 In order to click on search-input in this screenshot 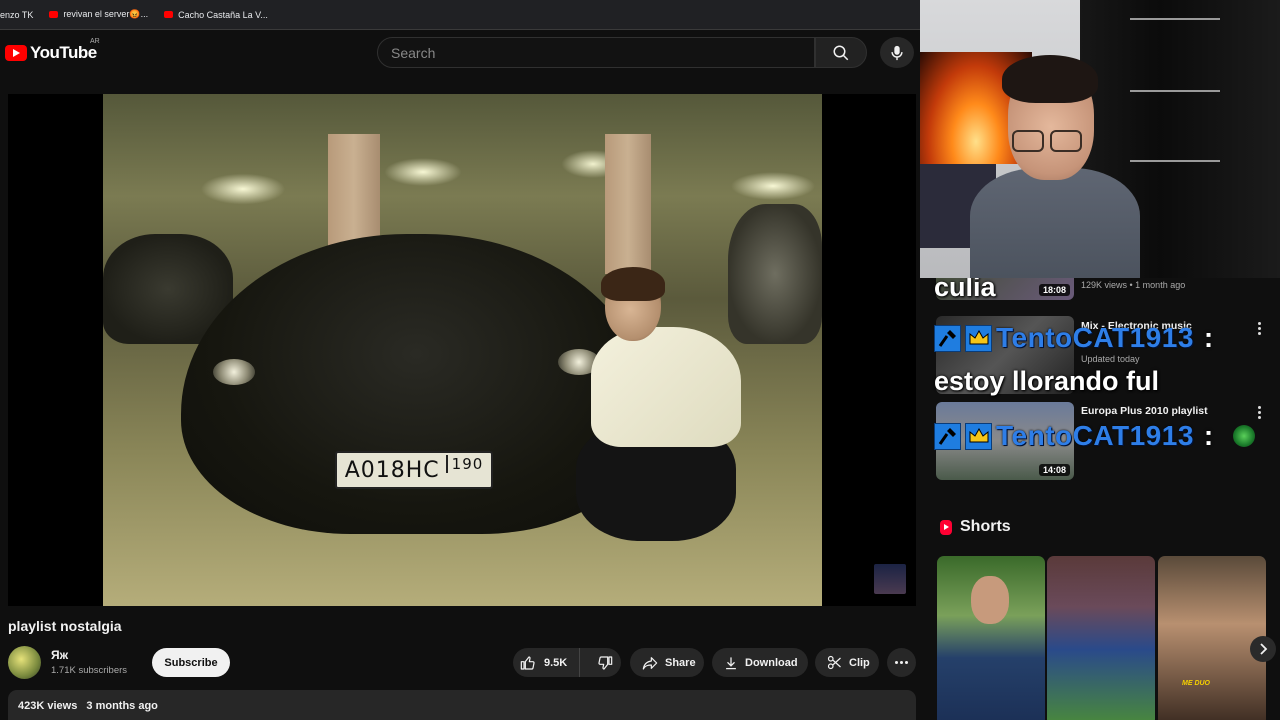, I will do `click(602, 52)`.